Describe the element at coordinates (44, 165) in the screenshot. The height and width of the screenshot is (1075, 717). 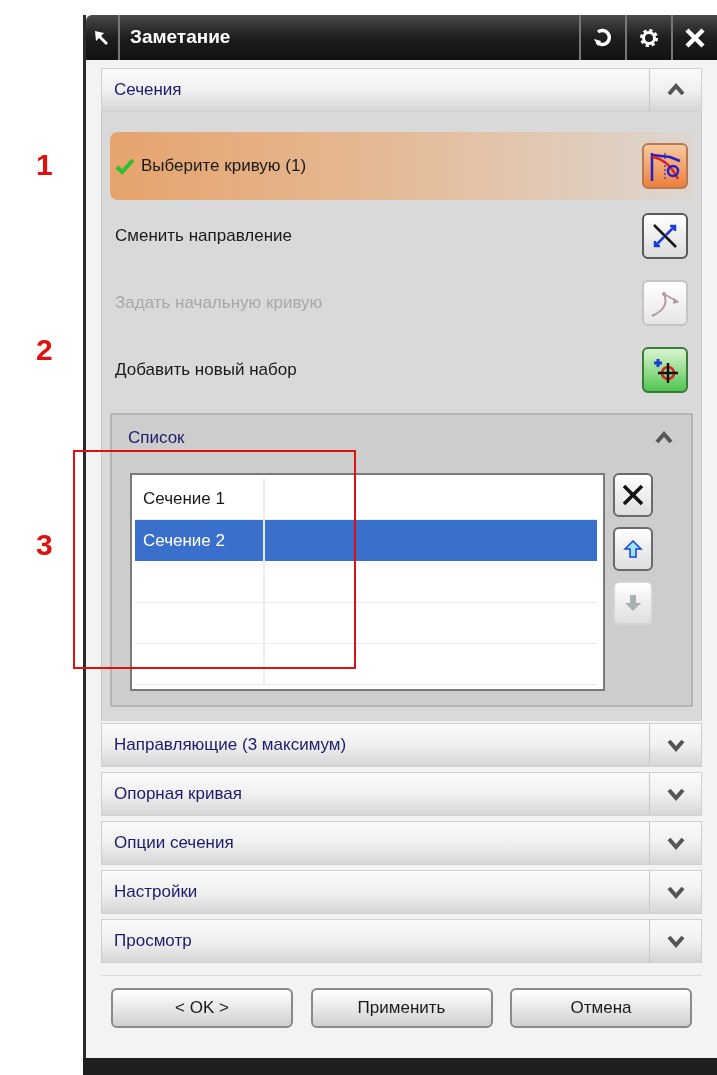
I see `annotation-number: 1` at that location.